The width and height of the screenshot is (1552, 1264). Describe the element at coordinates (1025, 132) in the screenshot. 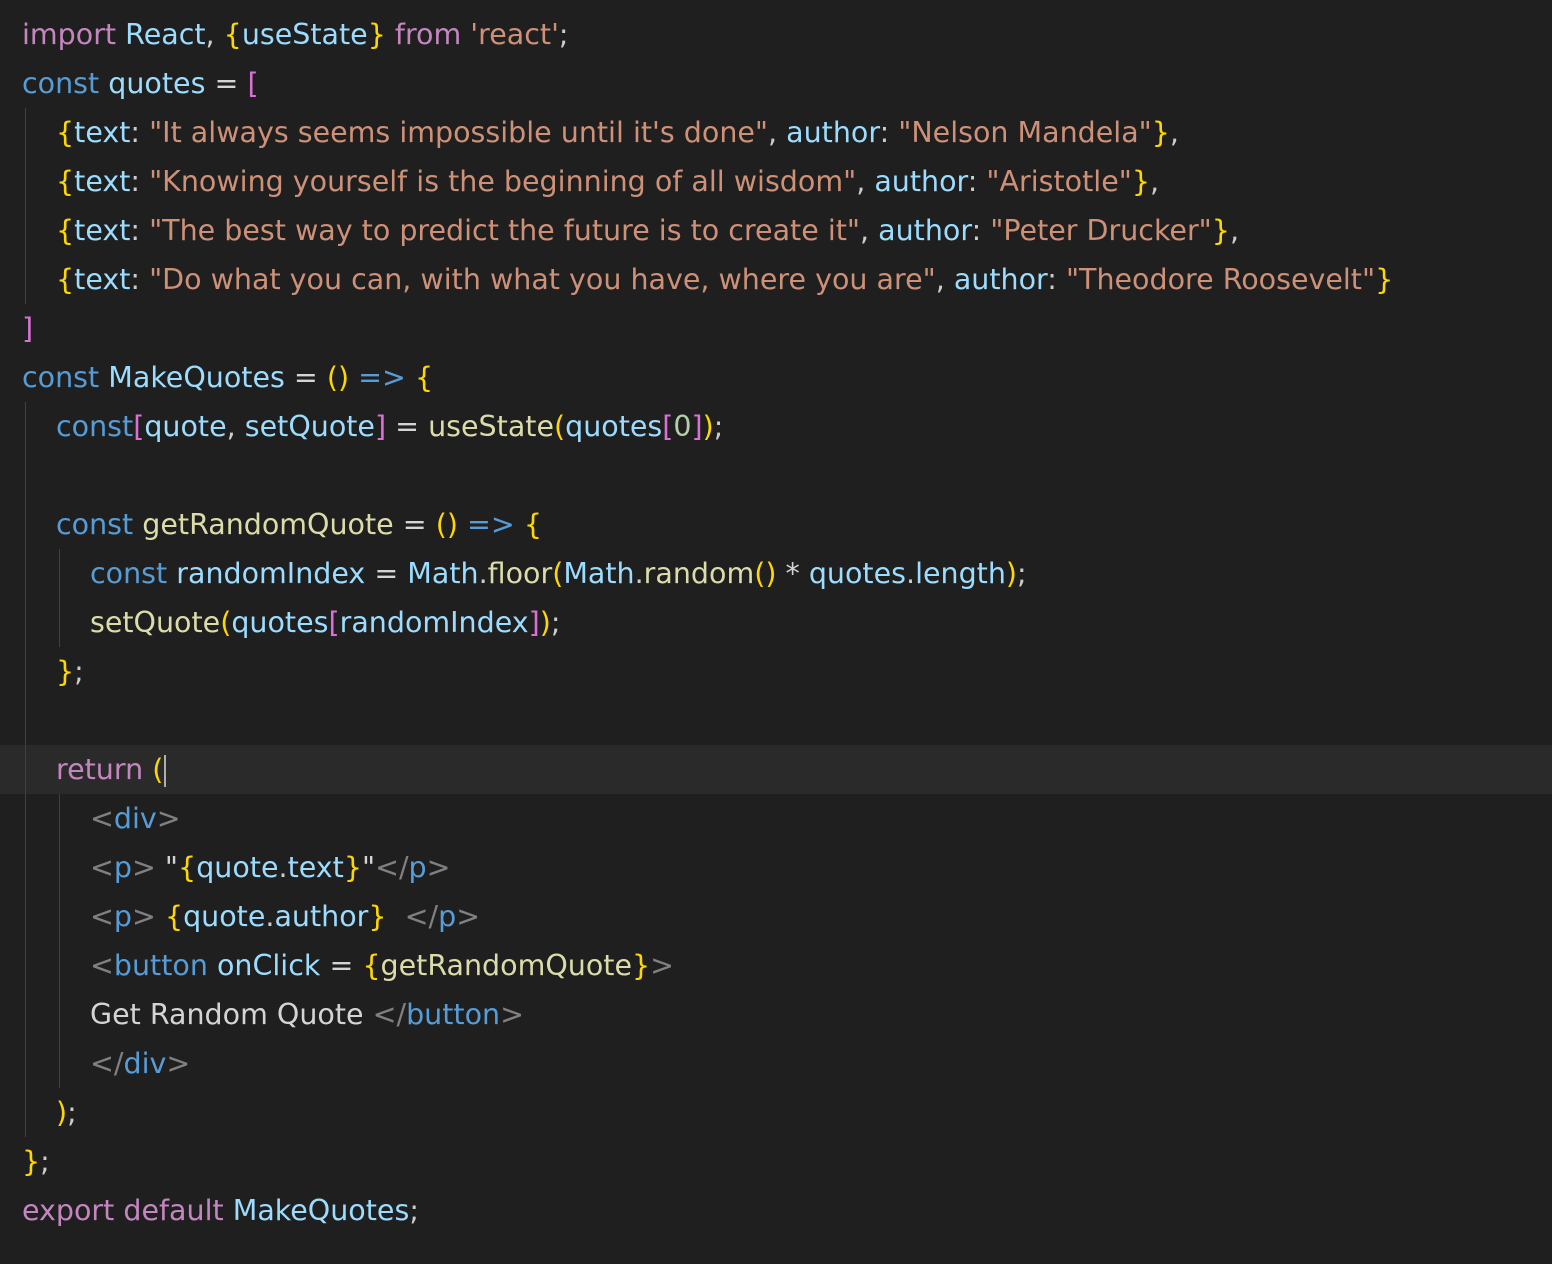

I see `code-token: "Nelson Mandela"` at that location.